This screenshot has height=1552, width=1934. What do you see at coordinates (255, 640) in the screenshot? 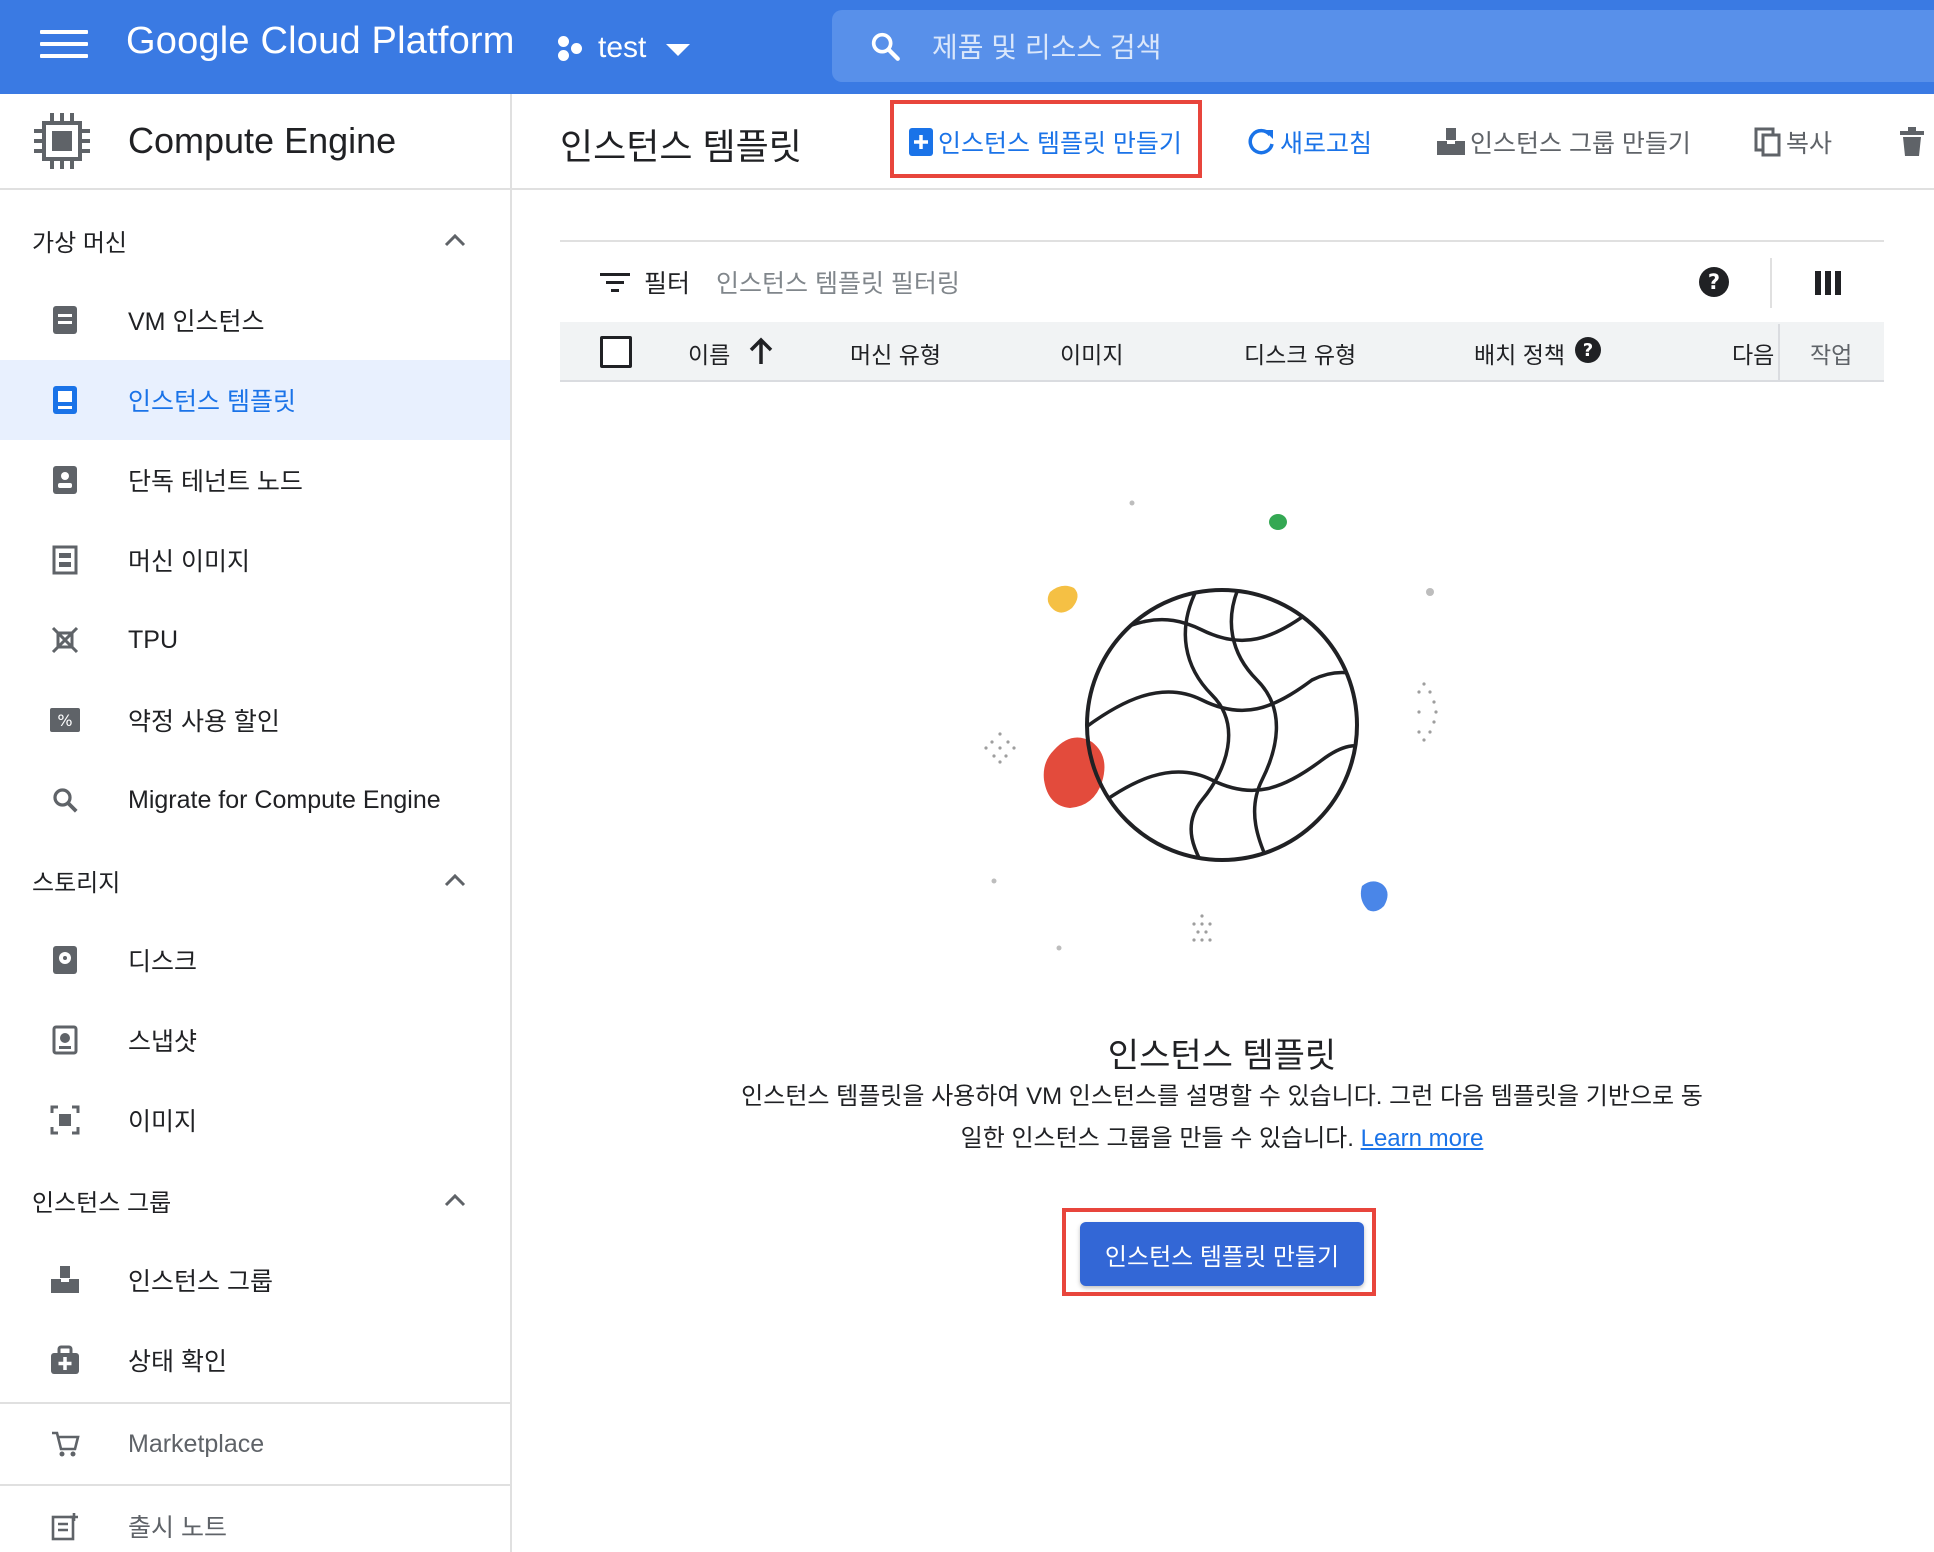
I see `sidebar-item-tpu: TPU` at bounding box center [255, 640].